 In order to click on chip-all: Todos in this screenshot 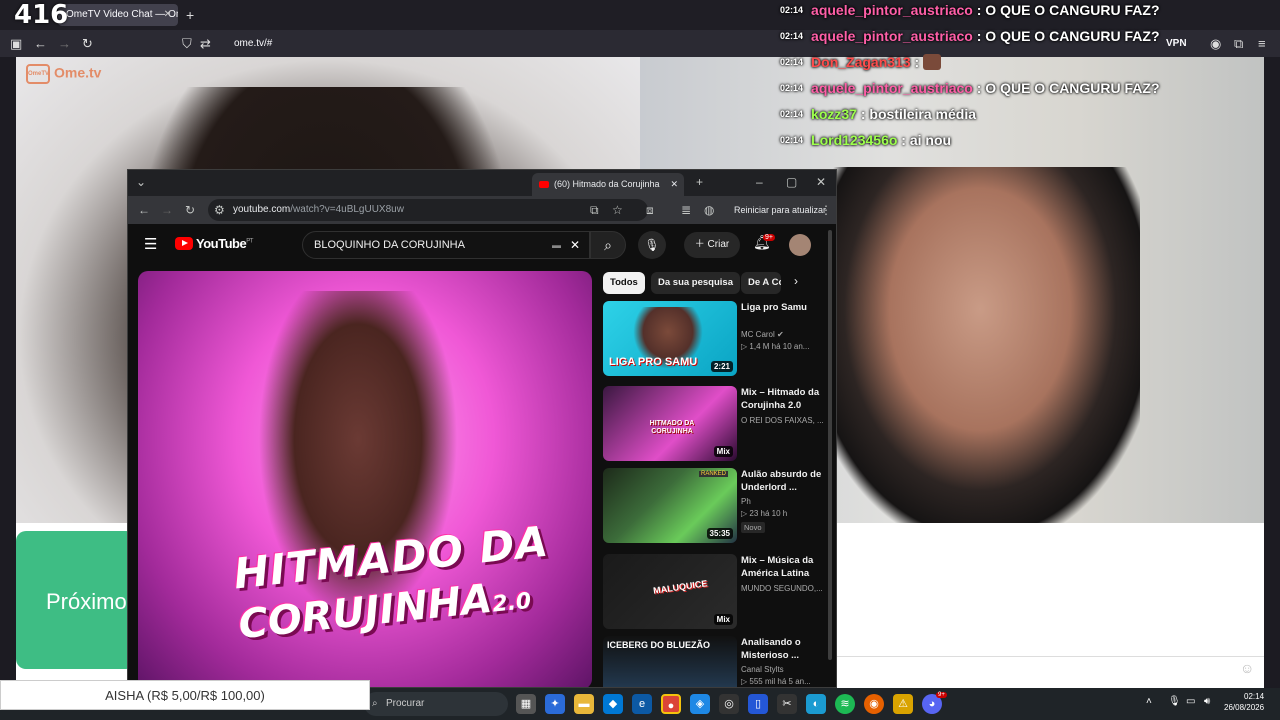, I will do `click(624, 283)`.